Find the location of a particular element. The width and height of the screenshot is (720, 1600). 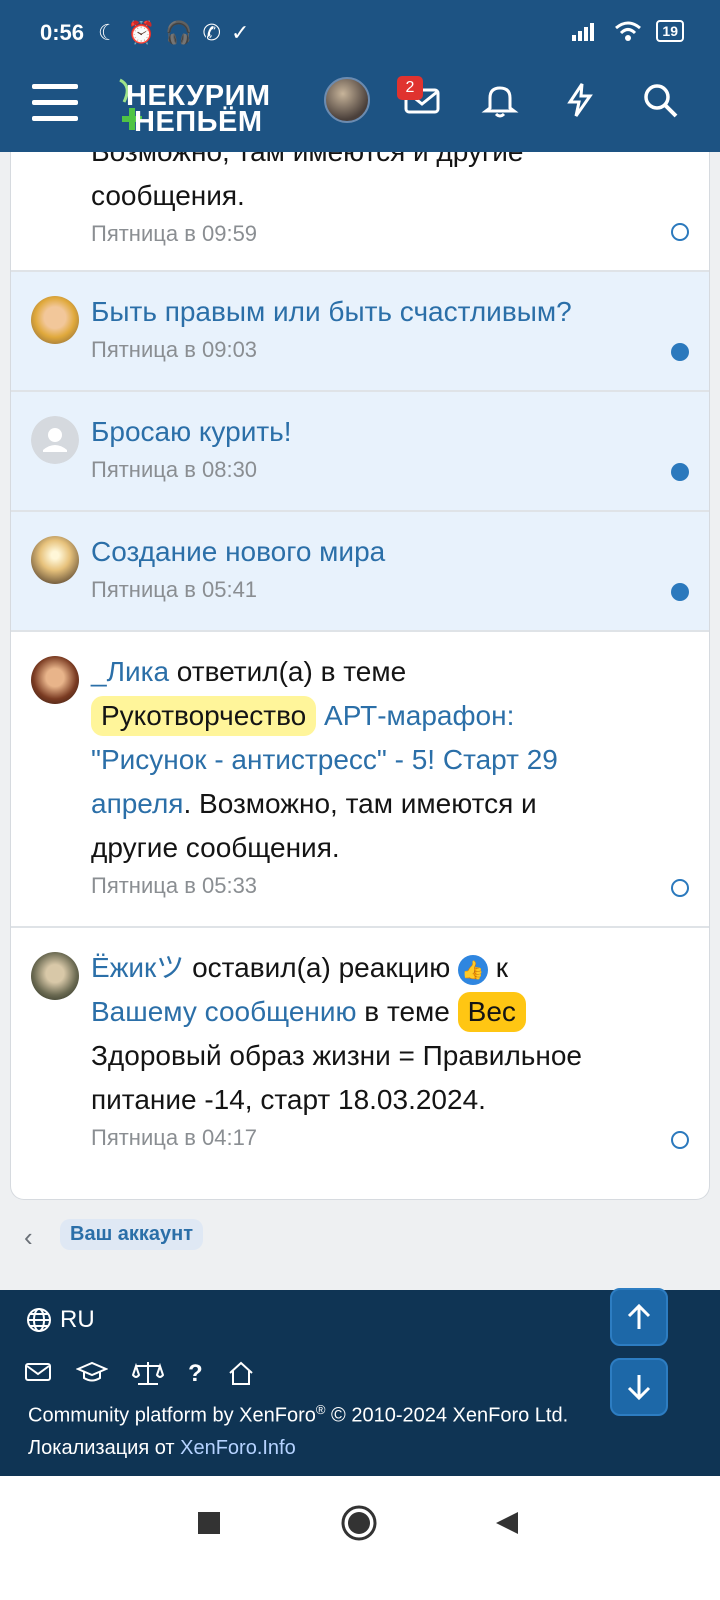

signal-icon is located at coordinates (583, 32).